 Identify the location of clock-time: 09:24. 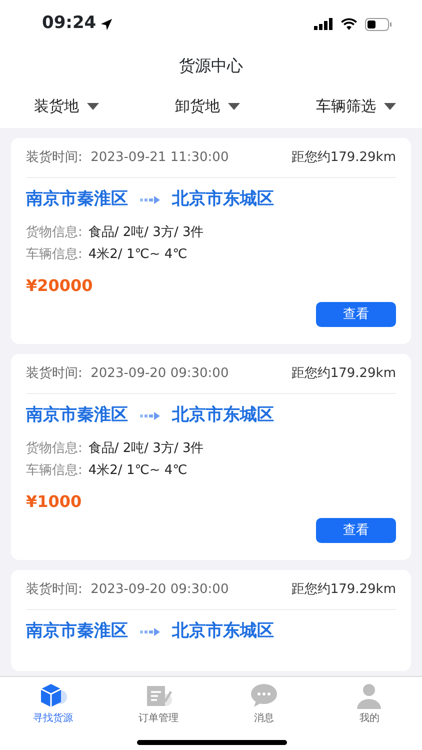
(69, 24).